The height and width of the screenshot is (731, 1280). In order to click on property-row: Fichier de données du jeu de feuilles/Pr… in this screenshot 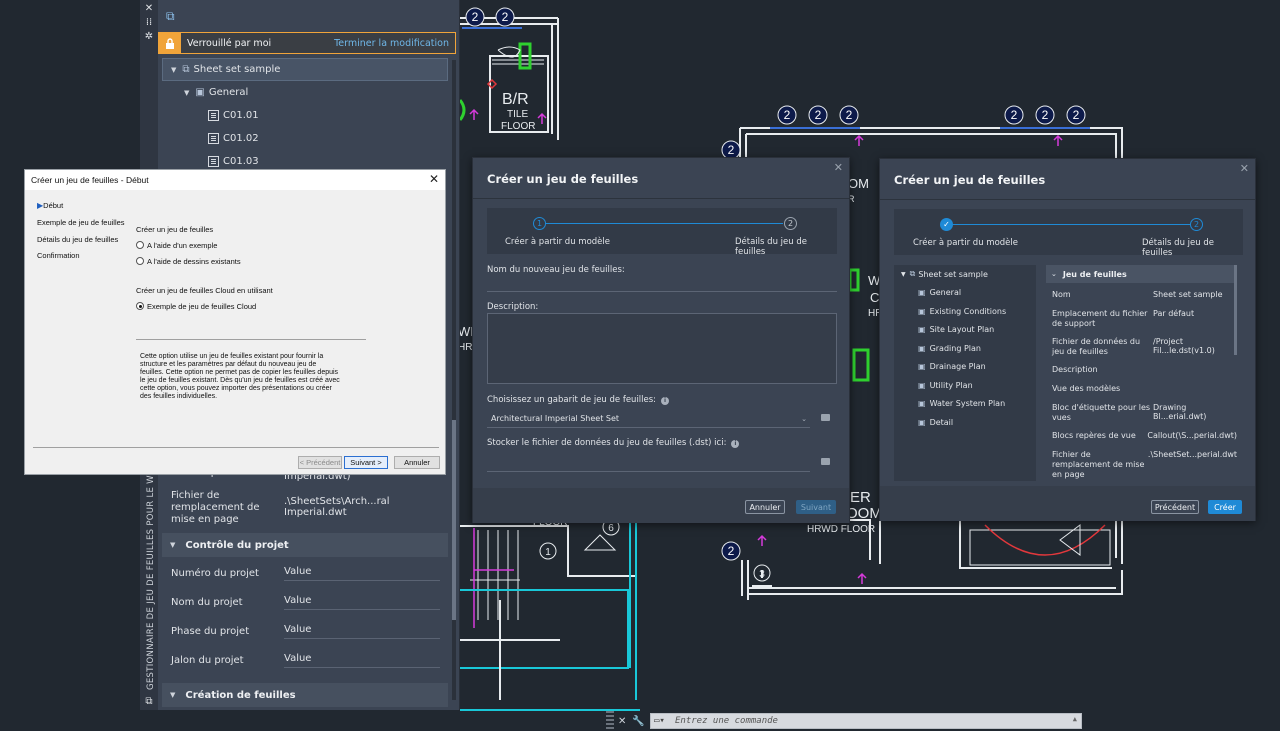, I will do `click(1144, 351)`.